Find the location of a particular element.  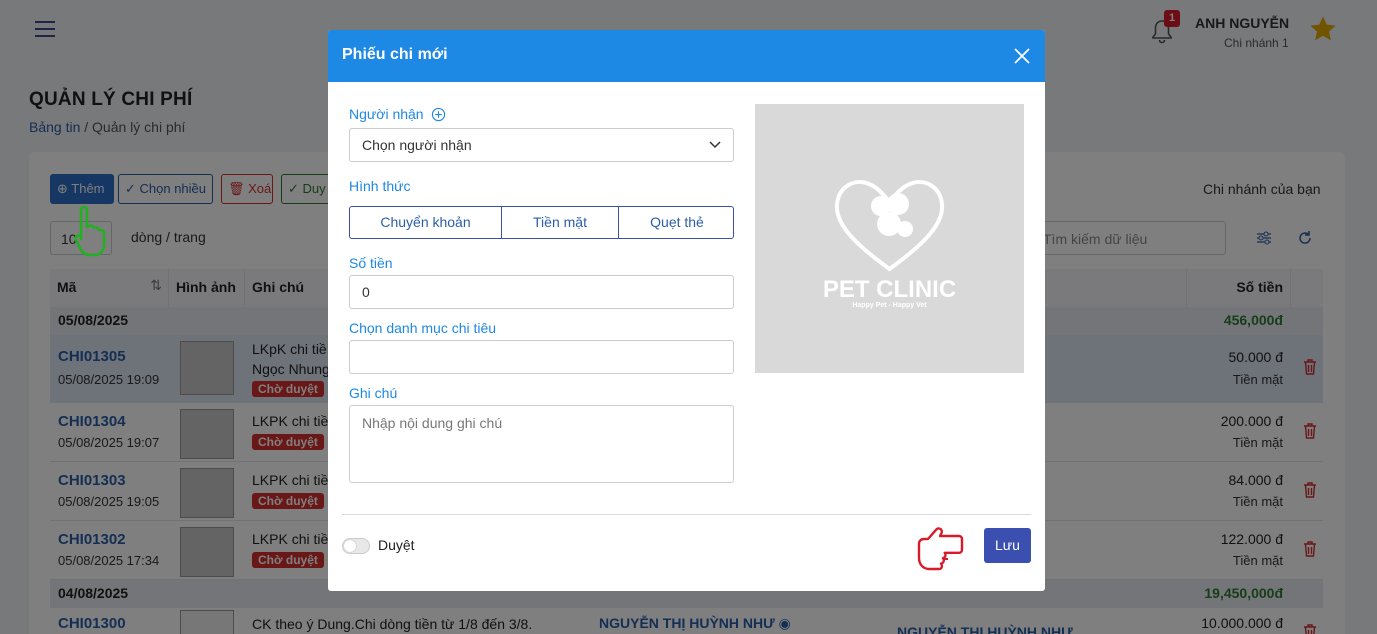

modal-title: Phiếu chi mới is located at coordinates (395, 54).